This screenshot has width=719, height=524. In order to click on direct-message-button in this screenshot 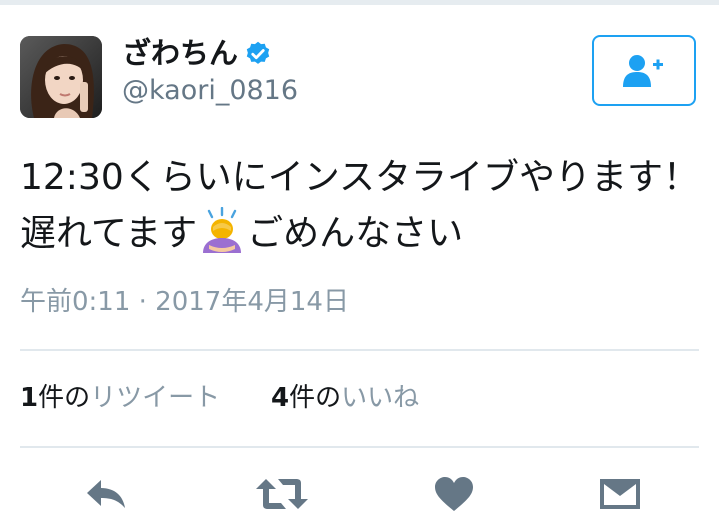, I will do `click(620, 494)`.